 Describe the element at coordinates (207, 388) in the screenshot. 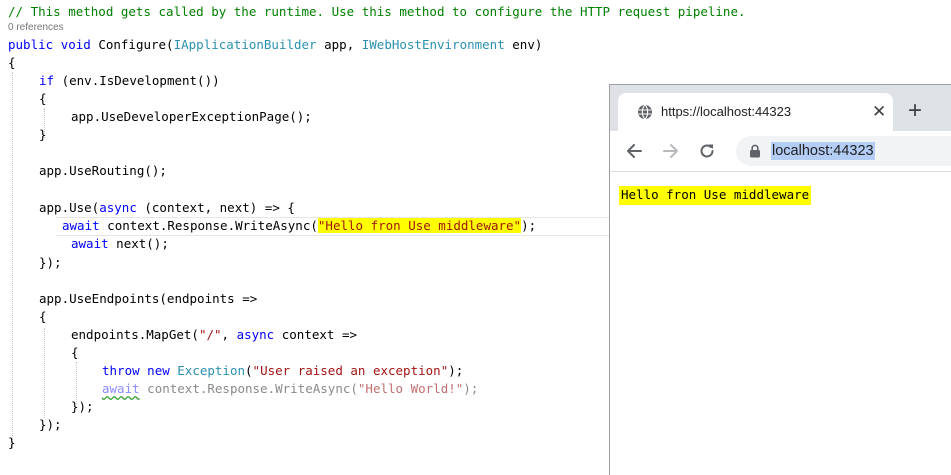

I see `code-token: context.Response.` at that location.